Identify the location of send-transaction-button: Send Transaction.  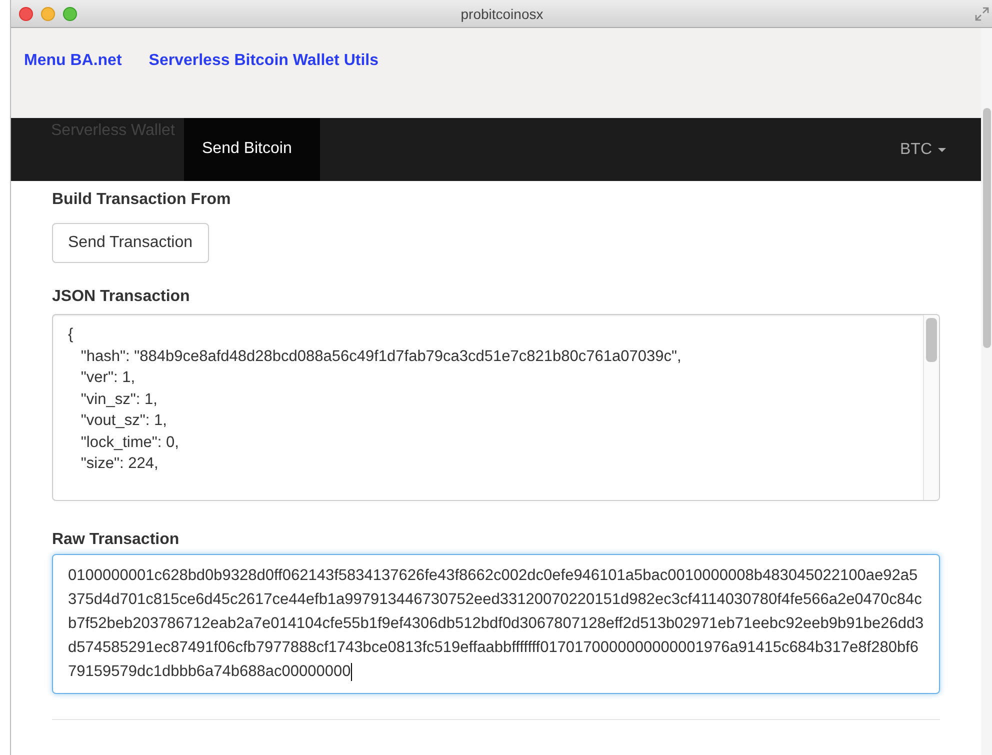
(130, 243).